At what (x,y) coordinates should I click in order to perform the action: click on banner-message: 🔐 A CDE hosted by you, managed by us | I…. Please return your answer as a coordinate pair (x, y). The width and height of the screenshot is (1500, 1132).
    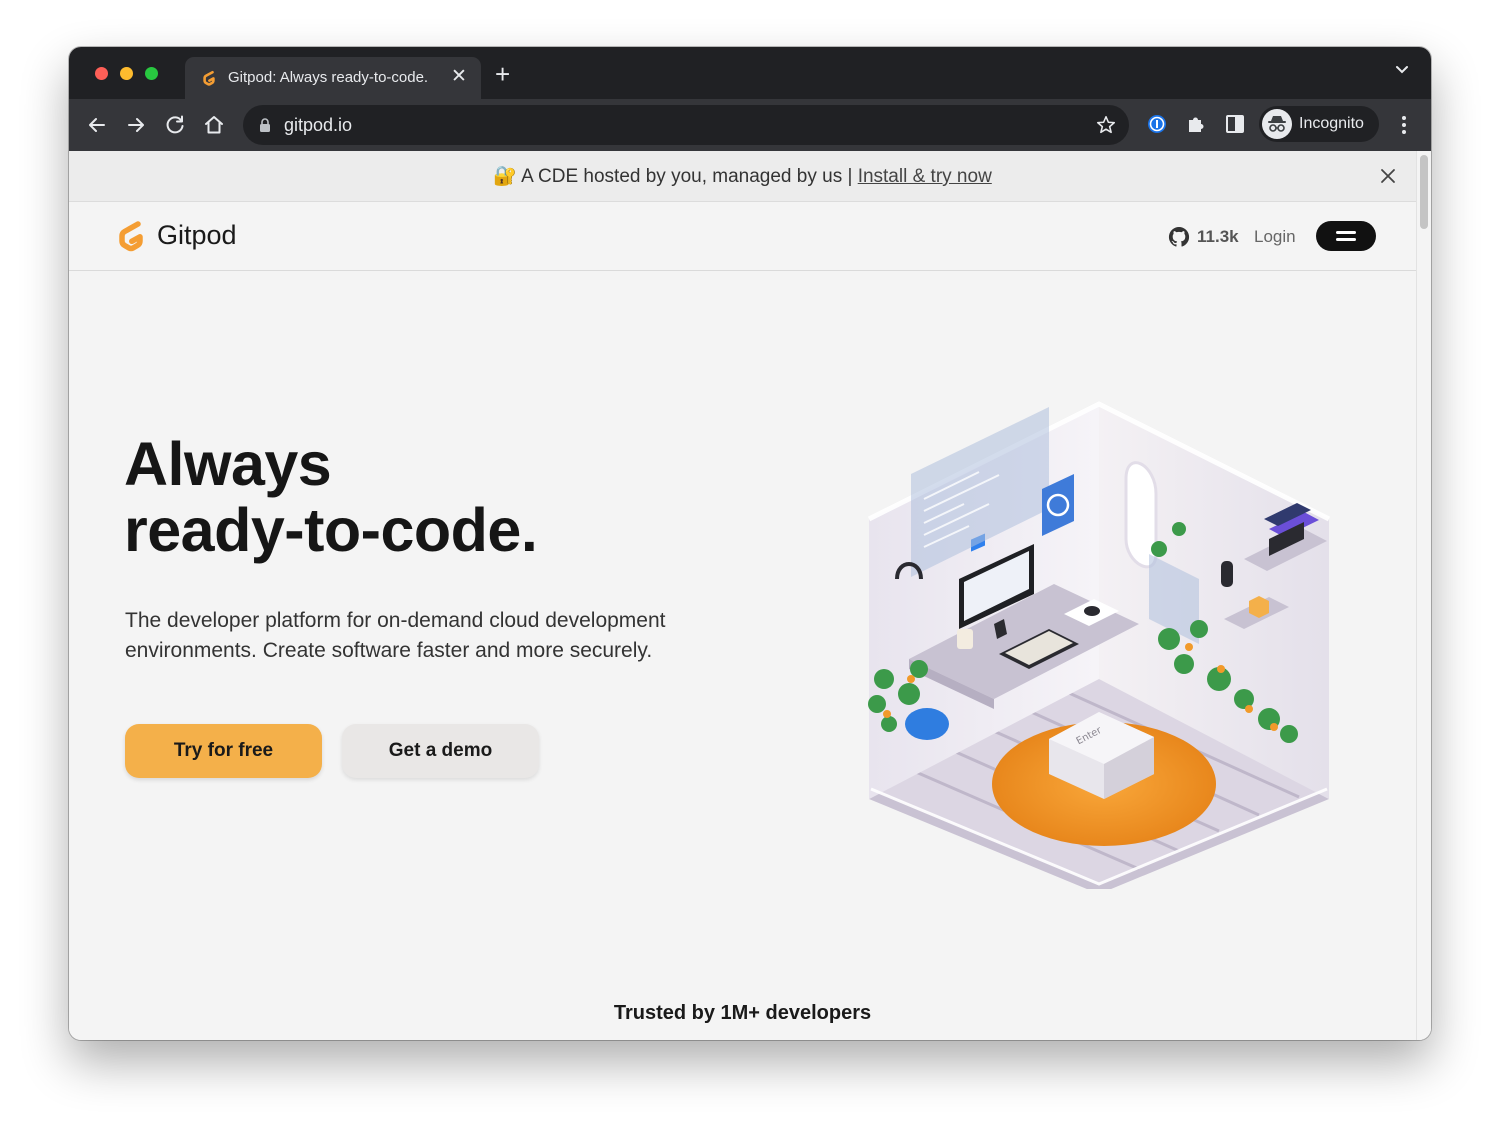
    Looking at the image, I should click on (742, 176).